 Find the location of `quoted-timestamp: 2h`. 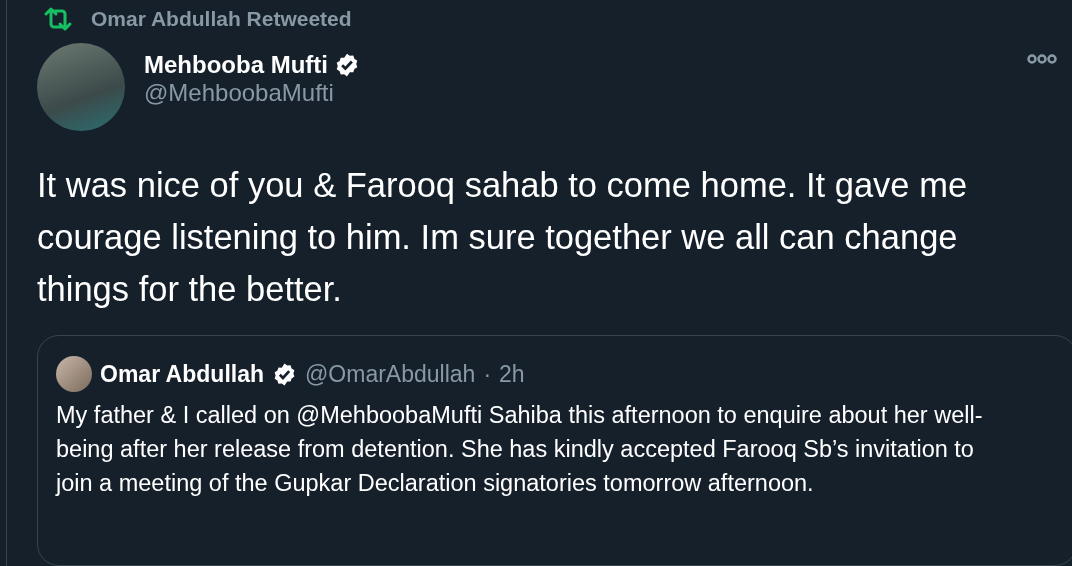

quoted-timestamp: 2h is located at coordinates (512, 374).